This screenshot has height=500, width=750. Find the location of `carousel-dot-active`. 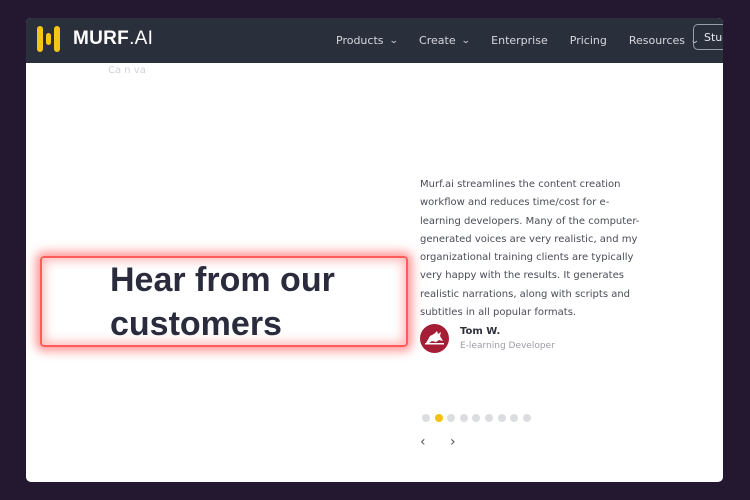

carousel-dot-active is located at coordinates (438, 418).